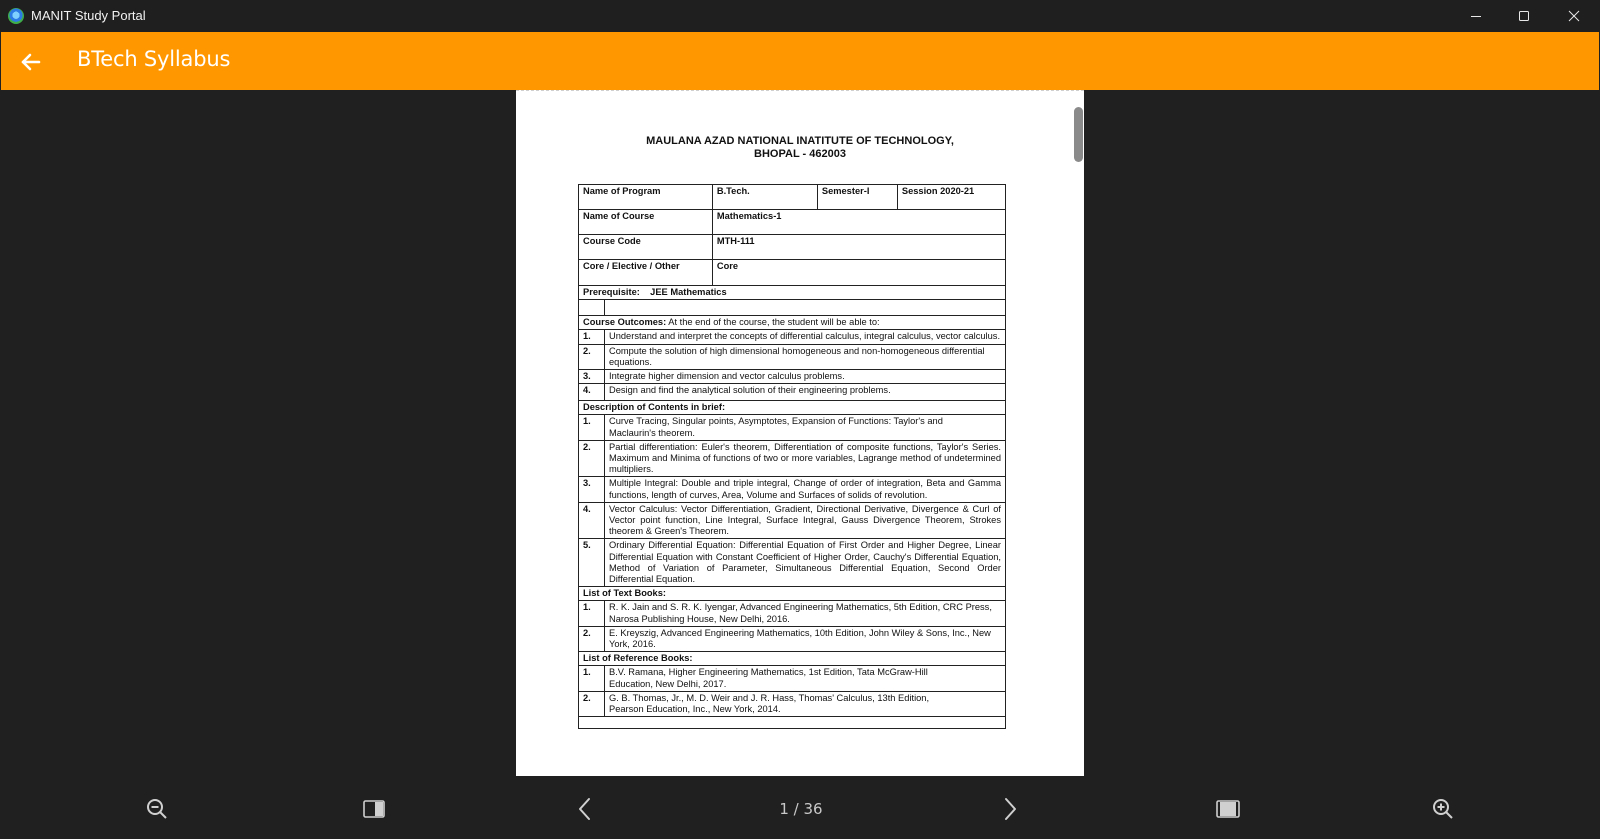 This screenshot has height=839, width=1600. I want to click on zoom-out-icon, so click(157, 809).